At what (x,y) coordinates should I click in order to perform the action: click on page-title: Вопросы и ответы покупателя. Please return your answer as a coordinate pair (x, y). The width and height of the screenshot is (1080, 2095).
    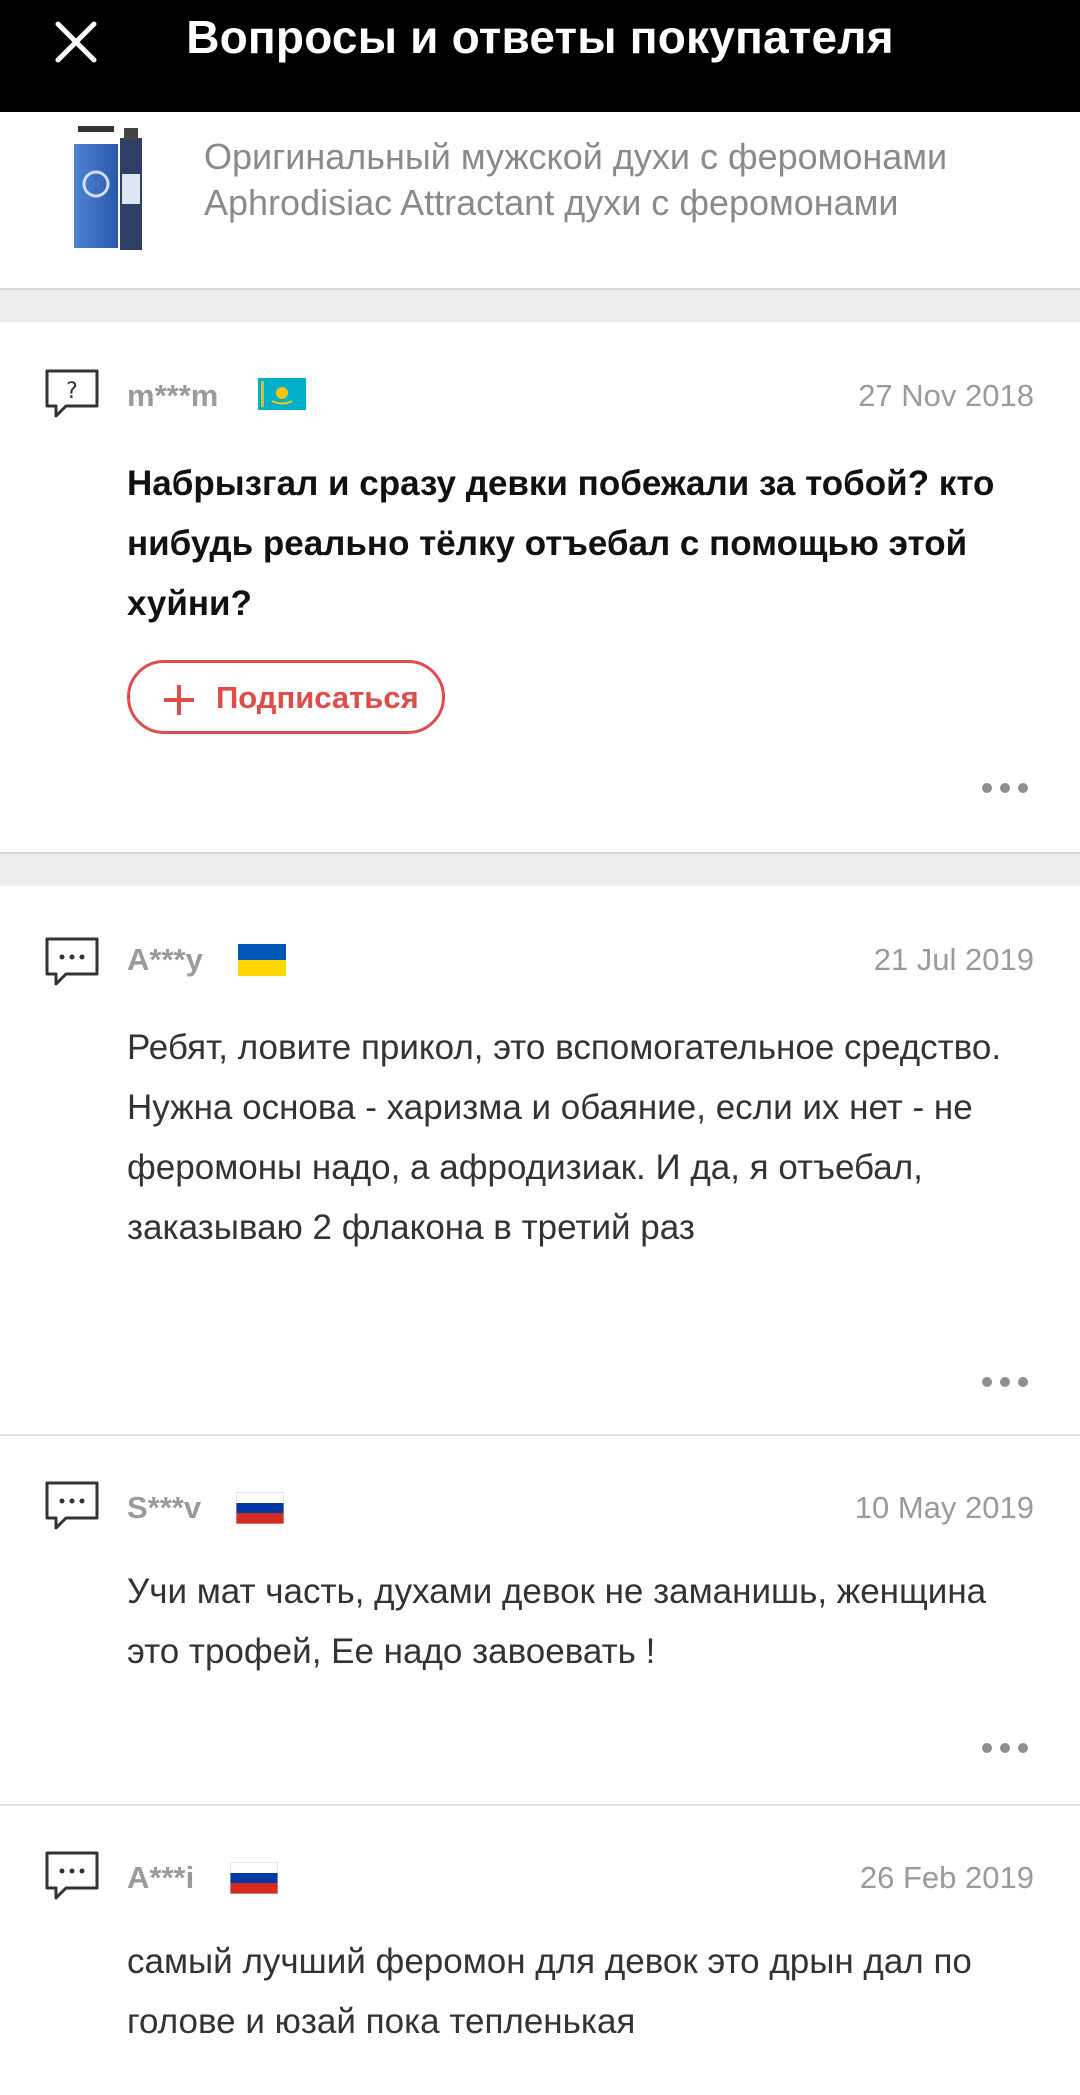
    Looking at the image, I should click on (540, 37).